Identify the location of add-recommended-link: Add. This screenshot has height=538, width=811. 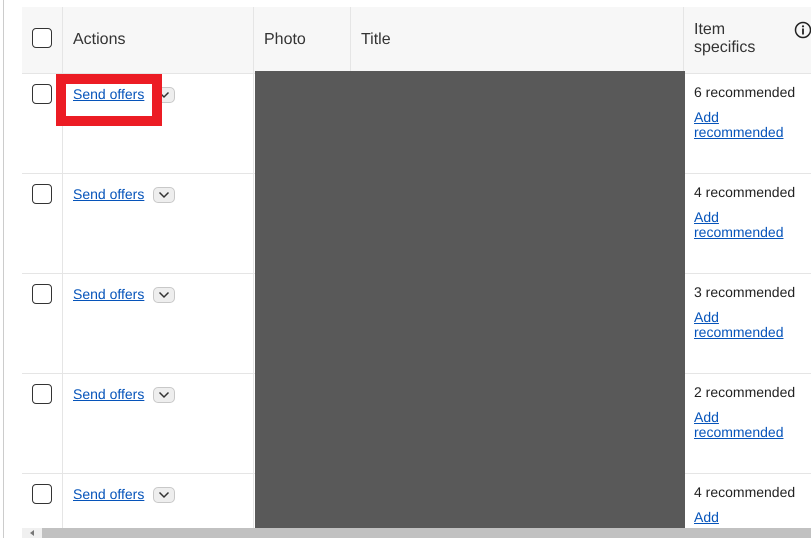
(741, 517).